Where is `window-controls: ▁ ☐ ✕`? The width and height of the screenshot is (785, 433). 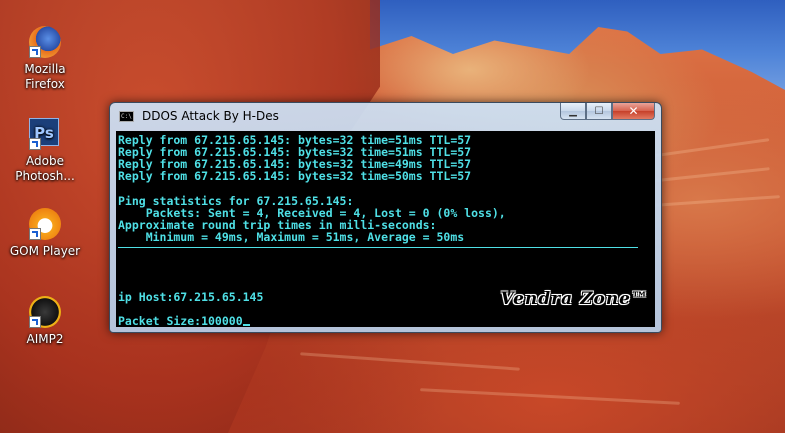
window-controls: ▁ ☐ ✕ is located at coordinates (607, 112).